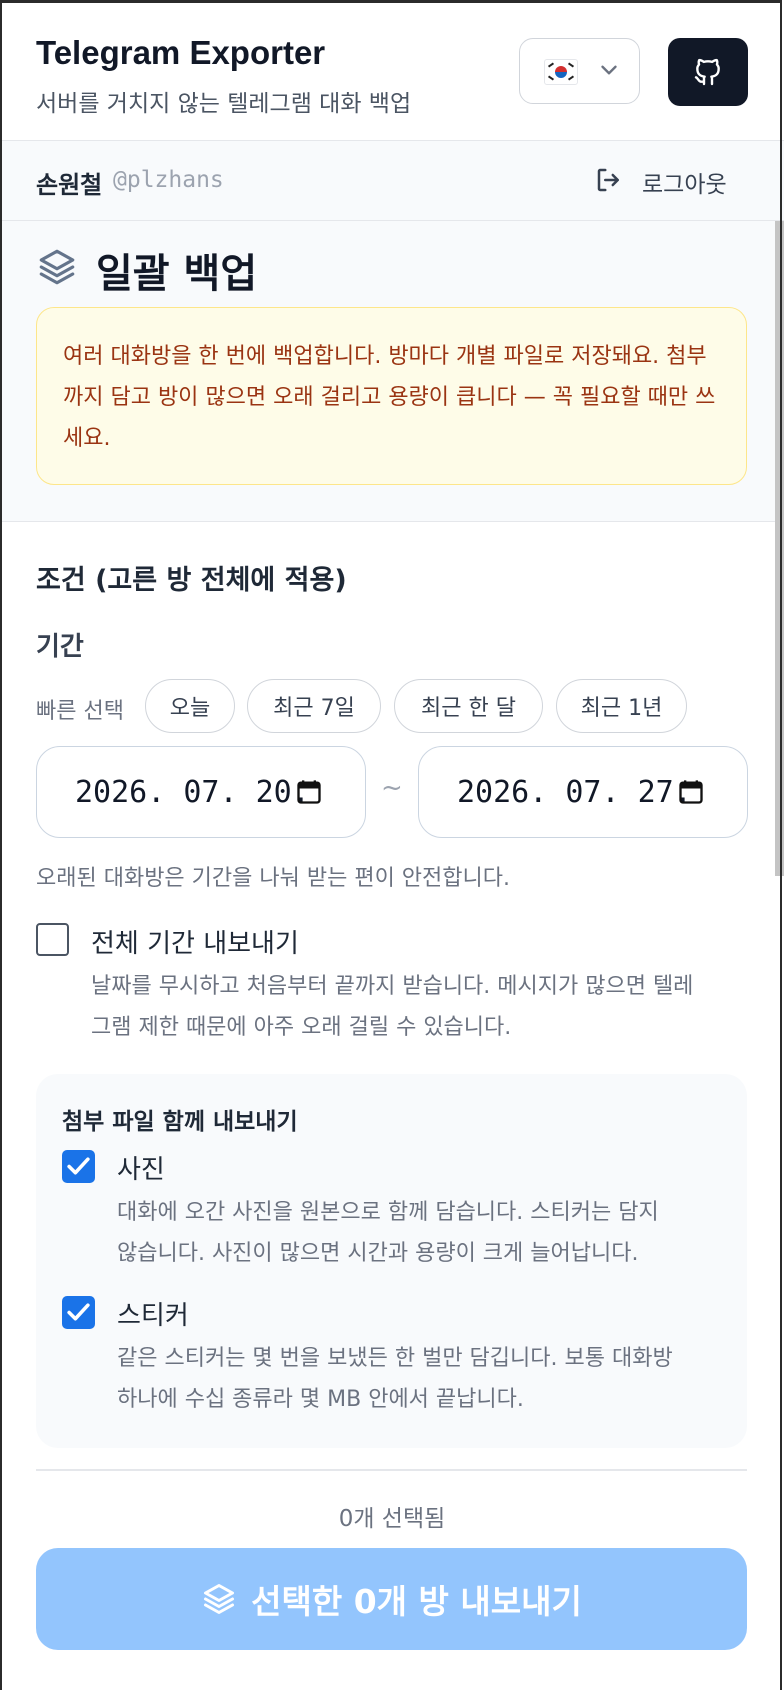 This screenshot has height=1690, width=784. Describe the element at coordinates (69, 185) in the screenshot. I see `user-name: 손원철` at that location.